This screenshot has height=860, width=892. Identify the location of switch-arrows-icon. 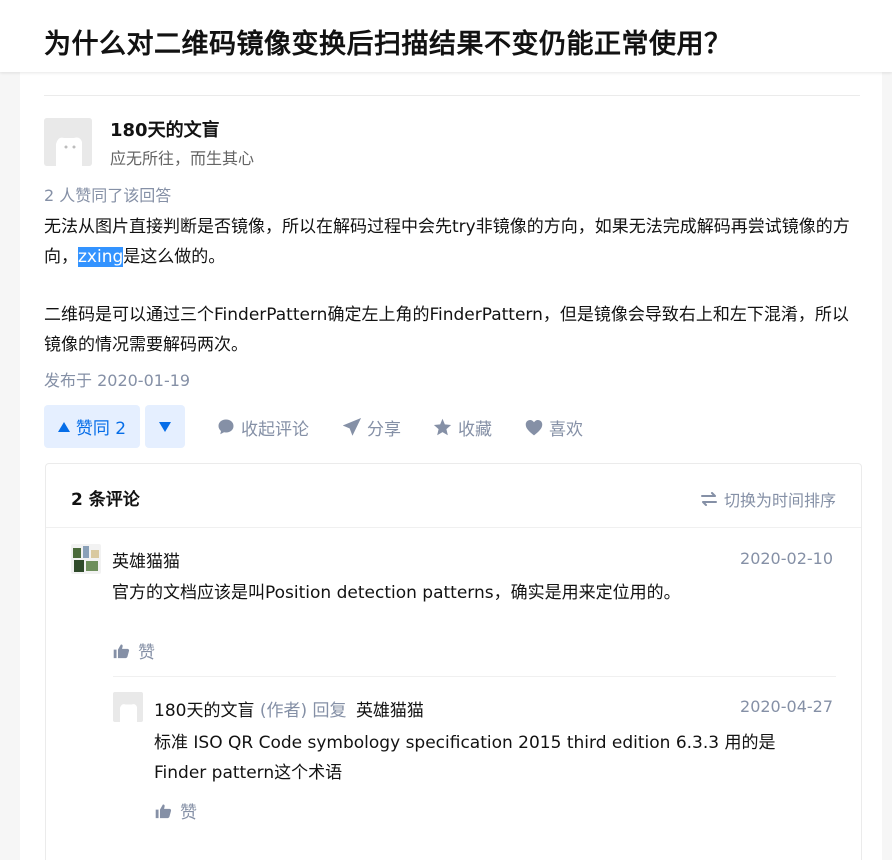
(708, 499).